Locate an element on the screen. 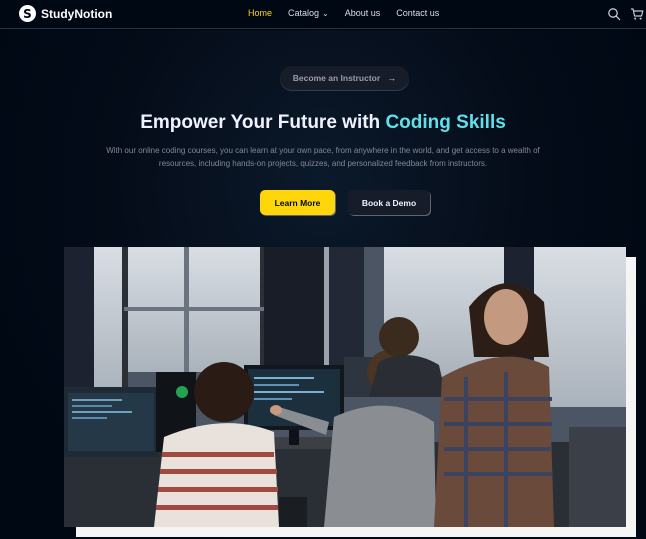 This screenshot has width=646, height=539. nav-link-about: About us is located at coordinates (363, 13).